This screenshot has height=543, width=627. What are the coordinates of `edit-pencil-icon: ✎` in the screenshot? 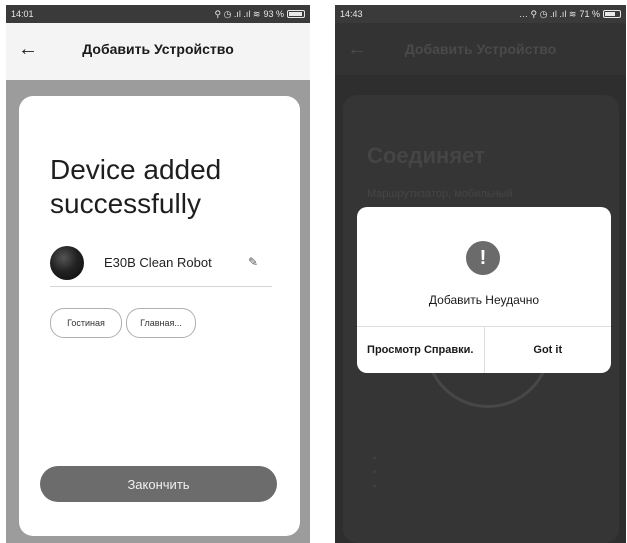 It's located at (253, 262).